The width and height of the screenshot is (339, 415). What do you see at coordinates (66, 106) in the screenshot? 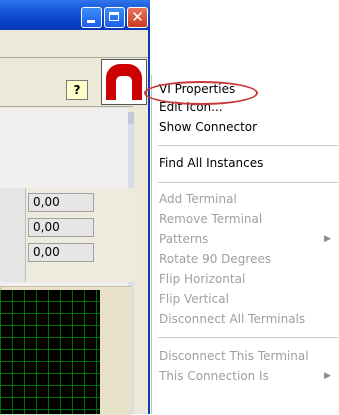
I see `toolbar-divider` at bounding box center [66, 106].